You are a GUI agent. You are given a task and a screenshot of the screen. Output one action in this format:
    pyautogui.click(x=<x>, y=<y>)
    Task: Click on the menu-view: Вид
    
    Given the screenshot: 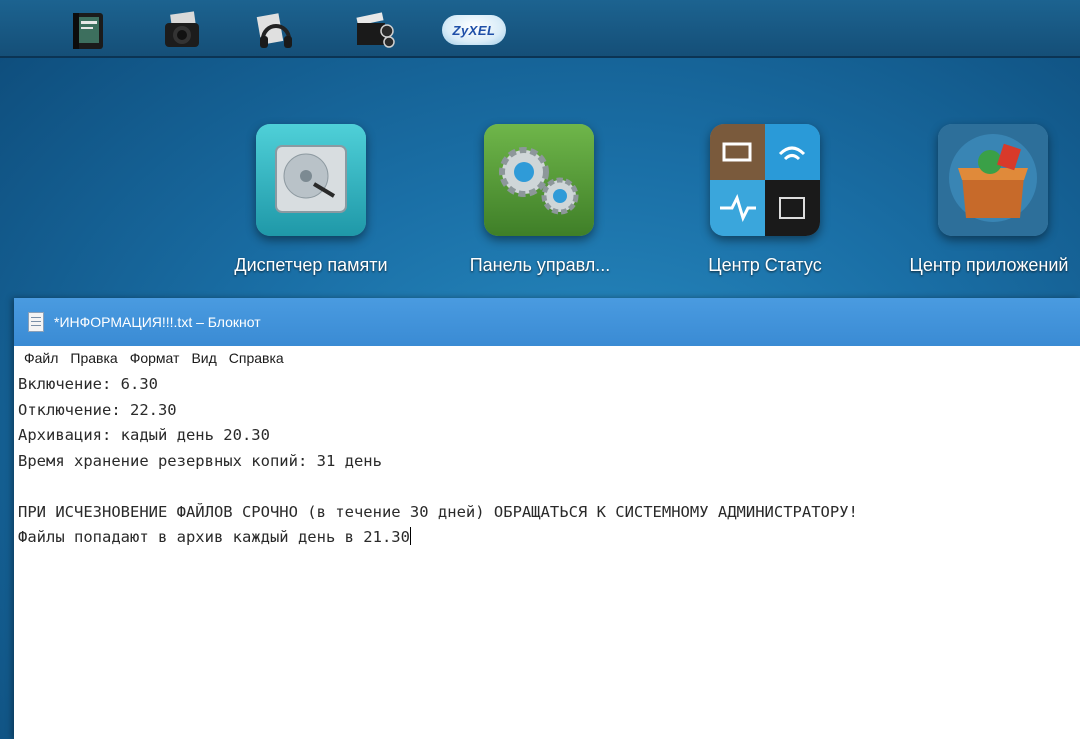 What is the action you would take?
    pyautogui.click(x=203, y=358)
    